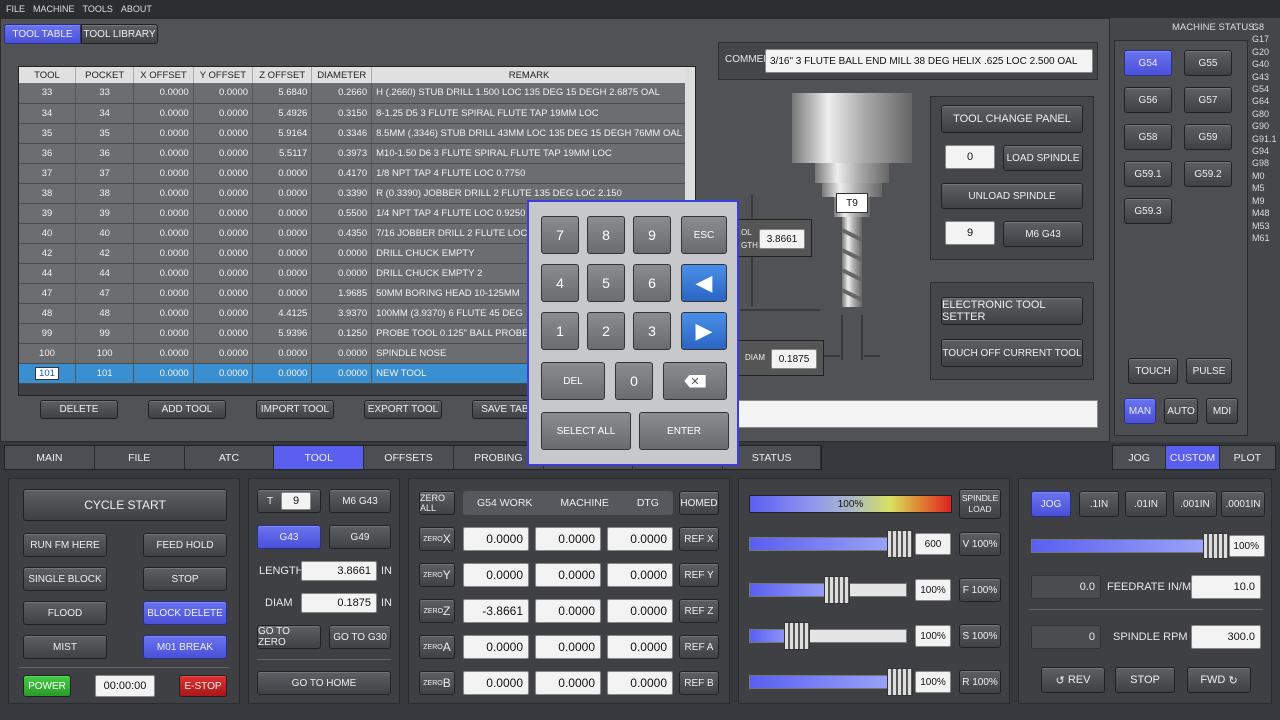 Image resolution: width=1280 pixels, height=720 pixels. What do you see at coordinates (1012, 196) in the screenshot?
I see `unload-spindle-button: UNLOAD SPINDLE` at bounding box center [1012, 196].